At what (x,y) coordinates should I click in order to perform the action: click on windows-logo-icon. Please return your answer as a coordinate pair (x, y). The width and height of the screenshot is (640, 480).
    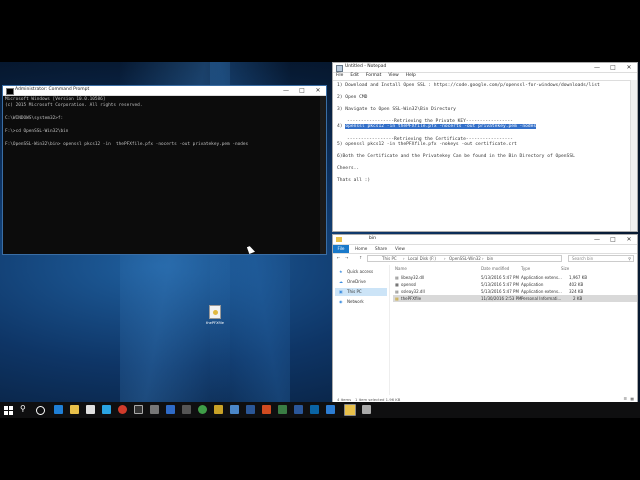
    Looking at the image, I should click on (8, 410).